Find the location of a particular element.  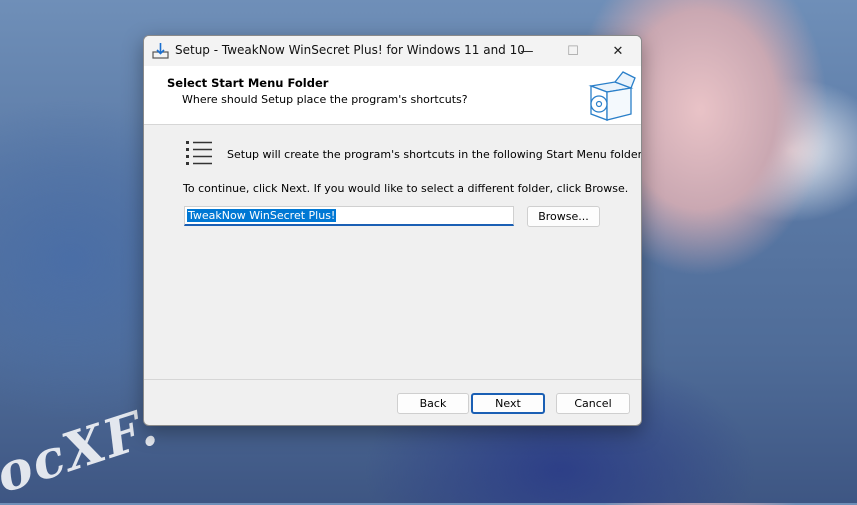

footer-divider is located at coordinates (392, 379).